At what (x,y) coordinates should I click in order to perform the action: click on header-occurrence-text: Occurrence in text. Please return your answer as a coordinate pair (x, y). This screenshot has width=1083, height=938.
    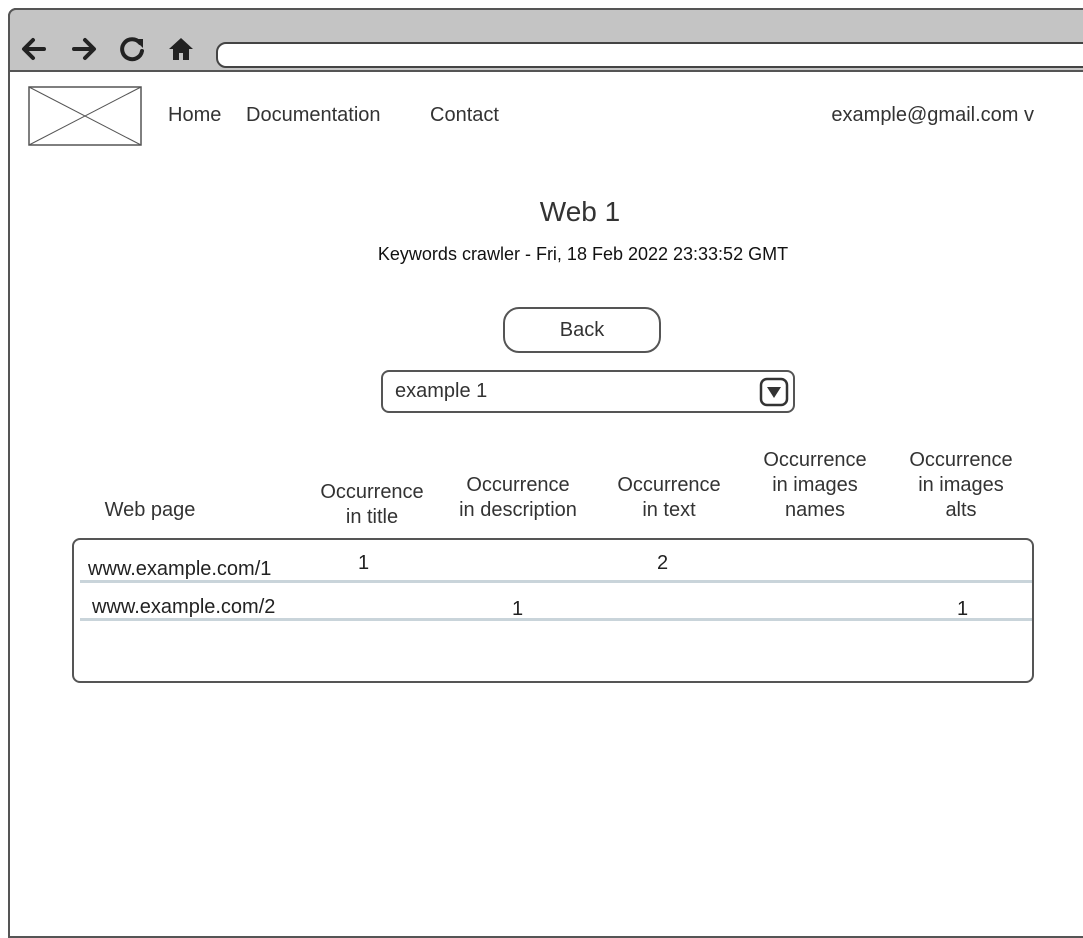
    Looking at the image, I should click on (669, 497).